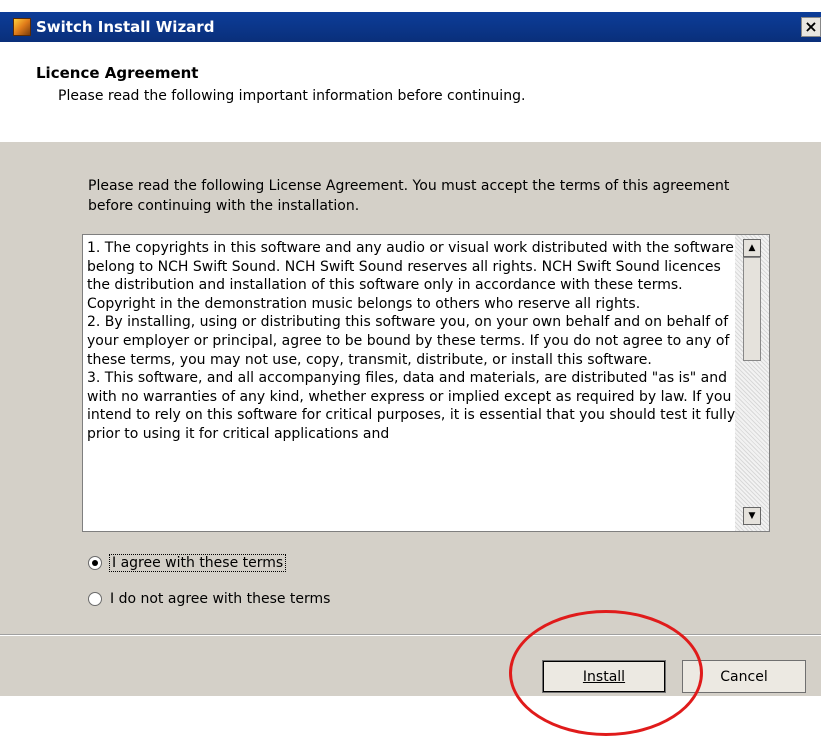  I want to click on agree-label: I agree with these terms, so click(197, 563).